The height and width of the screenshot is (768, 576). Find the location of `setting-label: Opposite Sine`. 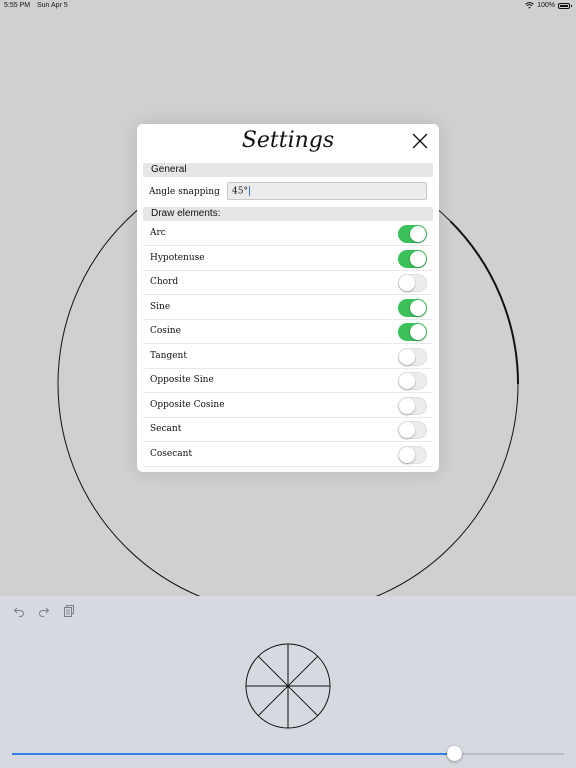

setting-label: Opposite Sine is located at coordinates (182, 380).